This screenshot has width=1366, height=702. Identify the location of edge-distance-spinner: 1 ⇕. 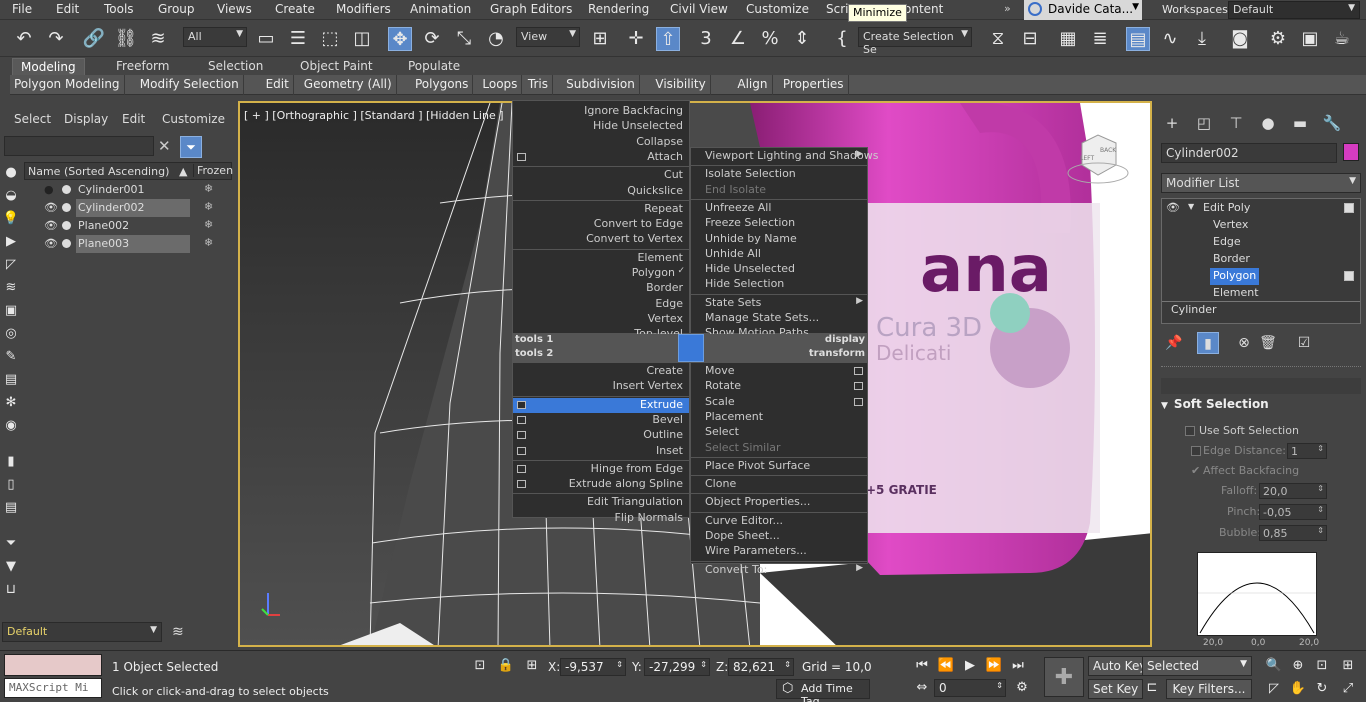
(1307, 451).